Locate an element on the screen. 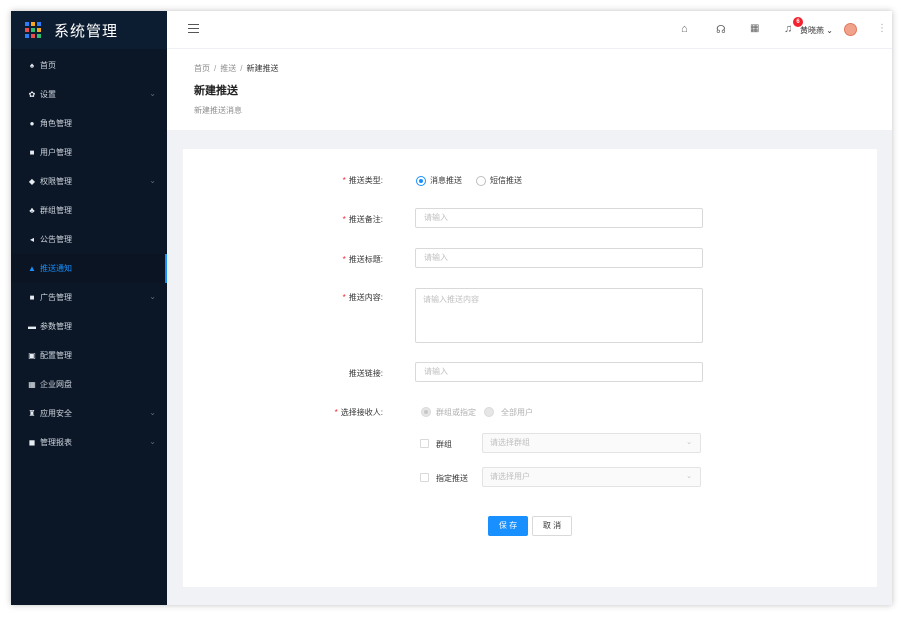  sidebar-item-label: 管理报表 is located at coordinates (56, 442).